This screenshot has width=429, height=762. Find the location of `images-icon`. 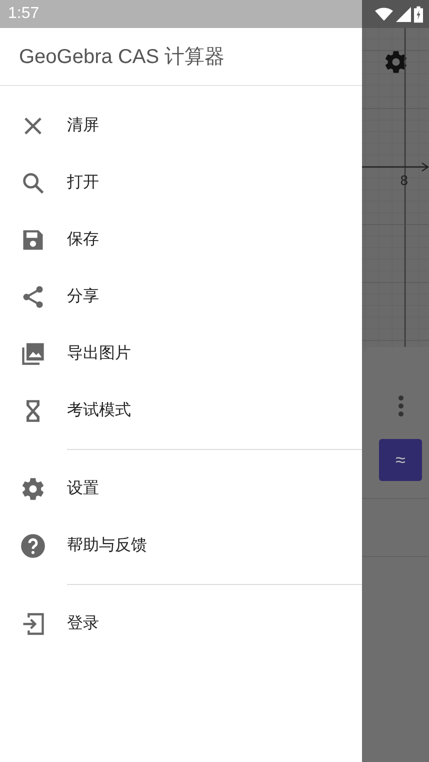

images-icon is located at coordinates (33, 353).